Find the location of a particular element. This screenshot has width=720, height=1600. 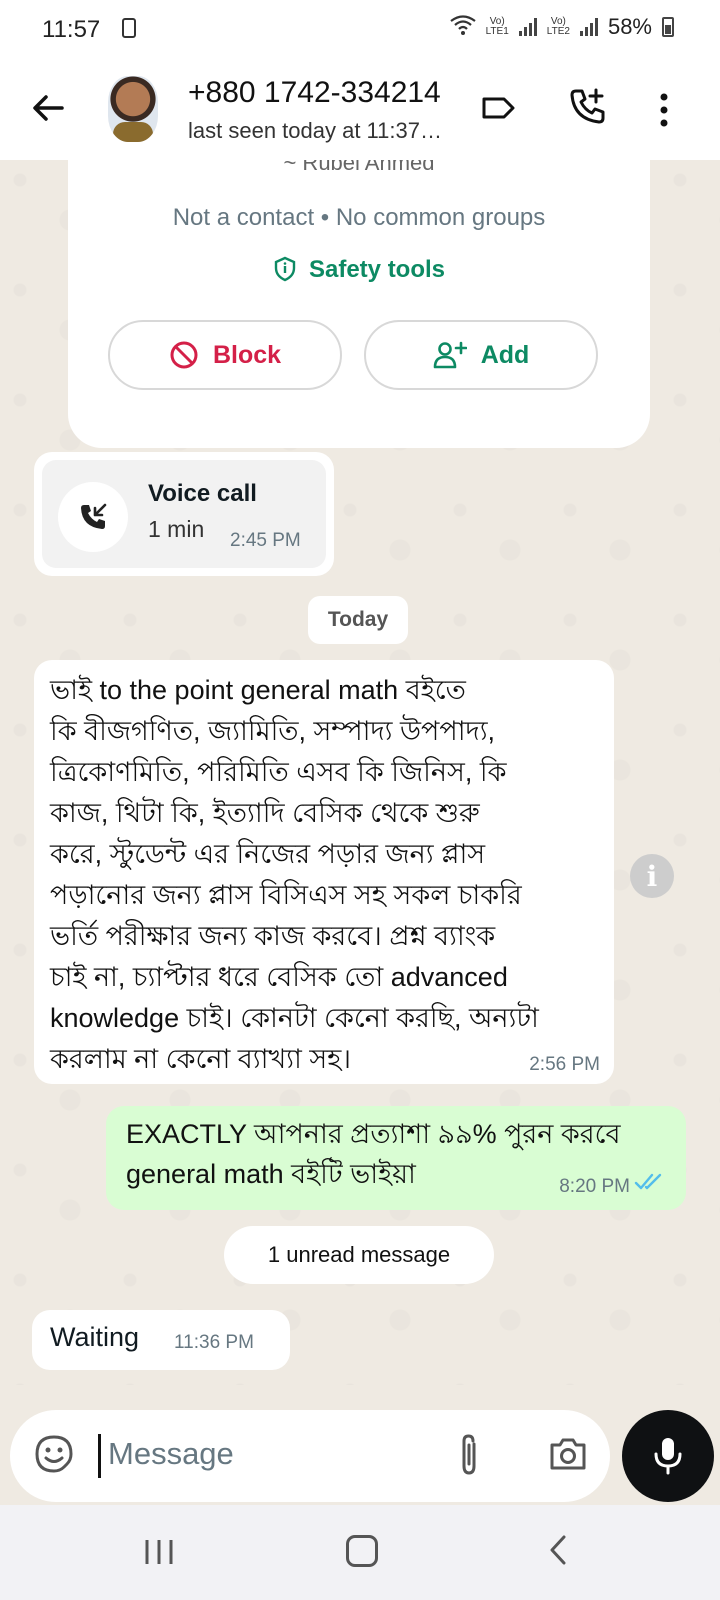

add-person-icon is located at coordinates (450, 355).